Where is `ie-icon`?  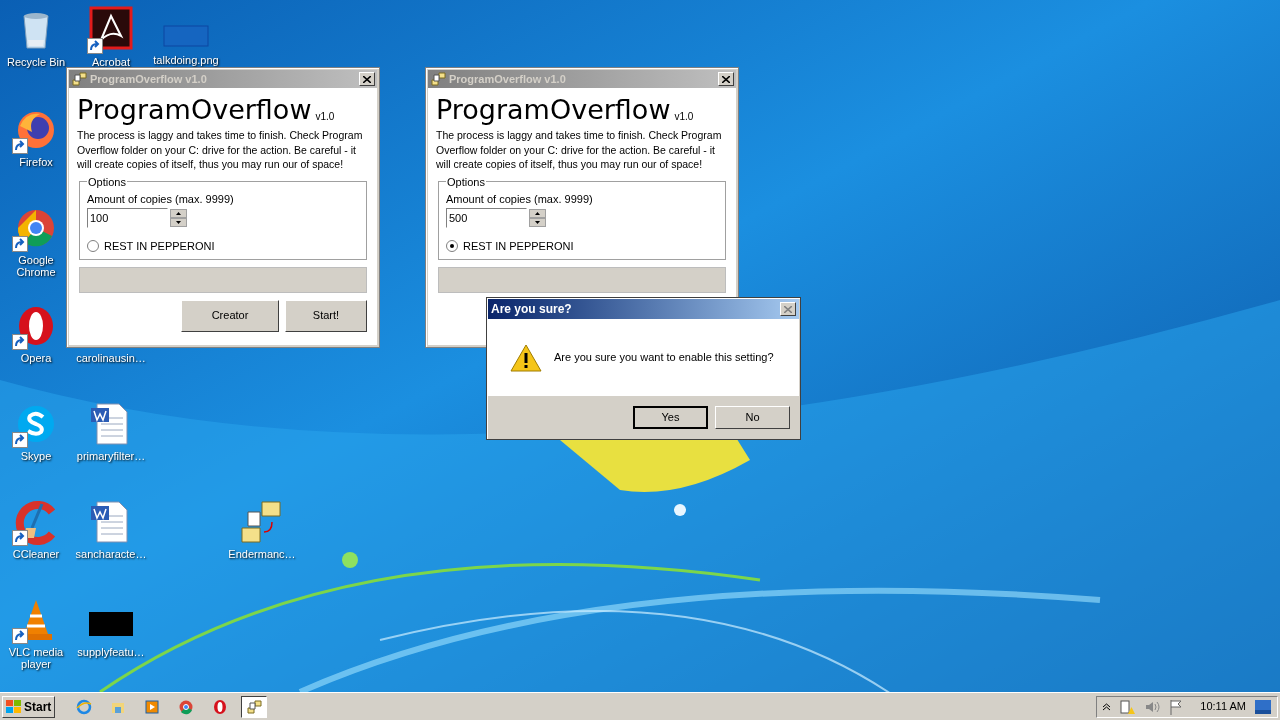 ie-icon is located at coordinates (84, 706).